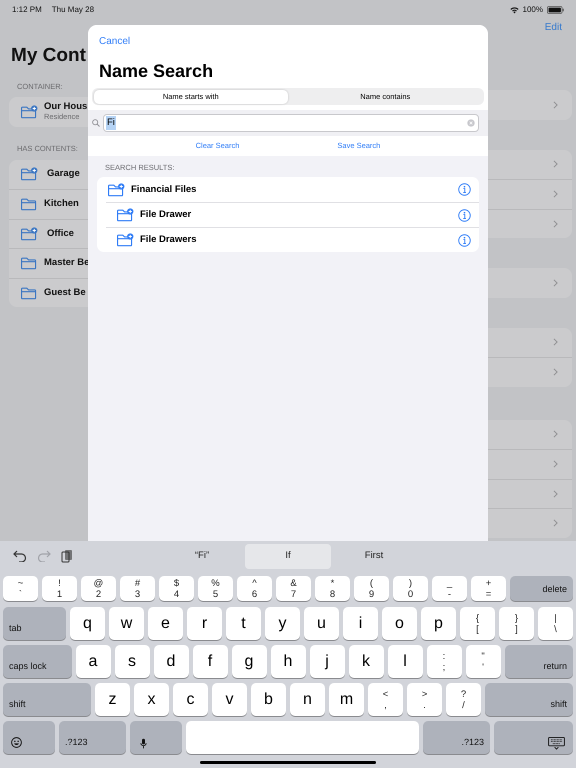 The width and height of the screenshot is (576, 768). Describe the element at coordinates (63, 174) in the screenshot. I see `content-name: Garage` at that location.